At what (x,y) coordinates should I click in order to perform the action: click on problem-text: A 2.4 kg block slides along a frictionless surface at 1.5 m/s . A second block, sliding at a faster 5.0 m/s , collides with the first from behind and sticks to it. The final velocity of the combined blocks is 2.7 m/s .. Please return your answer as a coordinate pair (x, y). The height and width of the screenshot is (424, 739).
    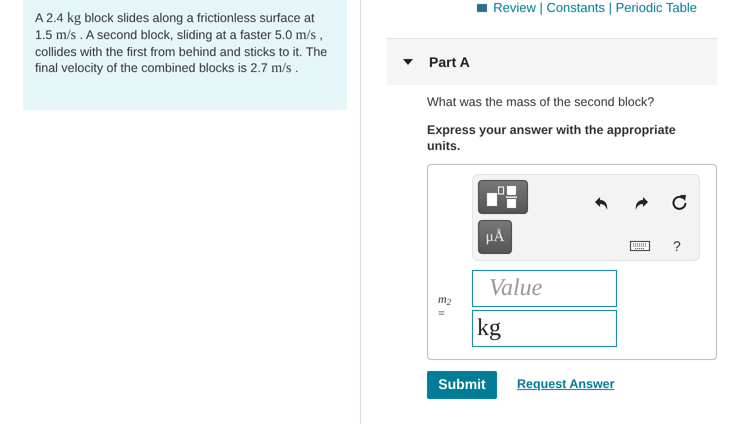
    Looking at the image, I should click on (181, 43).